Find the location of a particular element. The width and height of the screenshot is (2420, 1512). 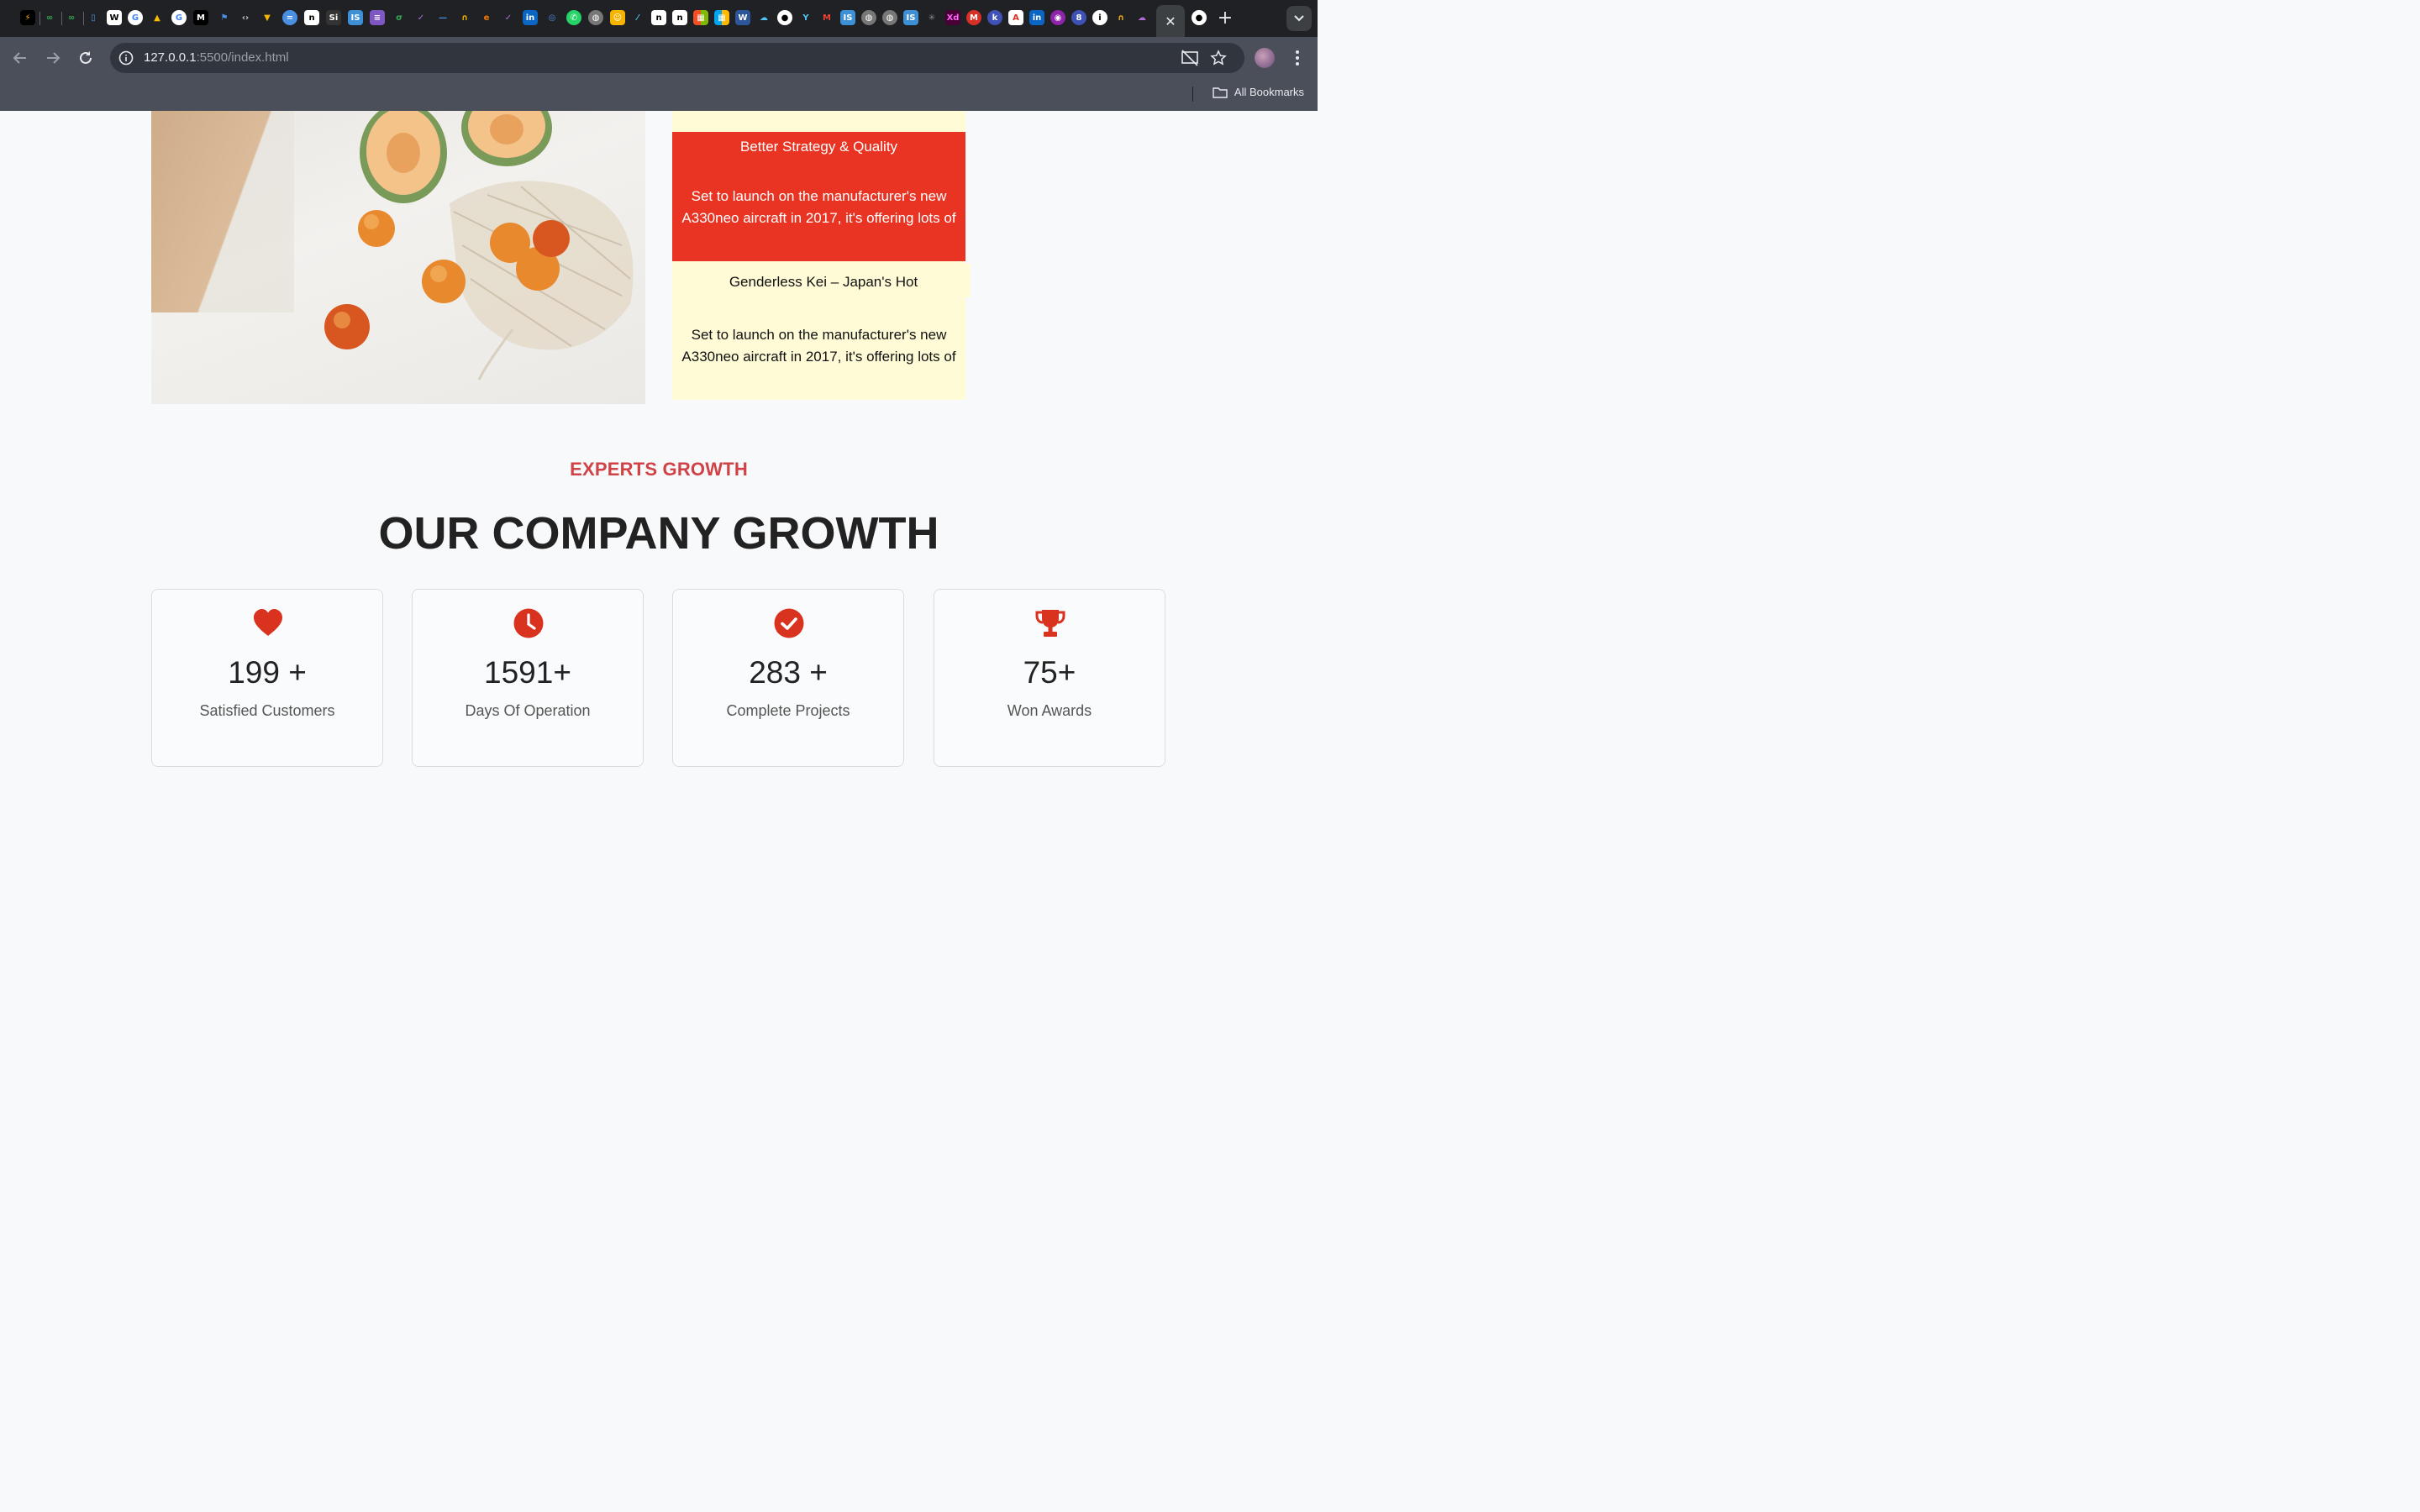

whatsapp-icon: ✆ is located at coordinates (573, 17).